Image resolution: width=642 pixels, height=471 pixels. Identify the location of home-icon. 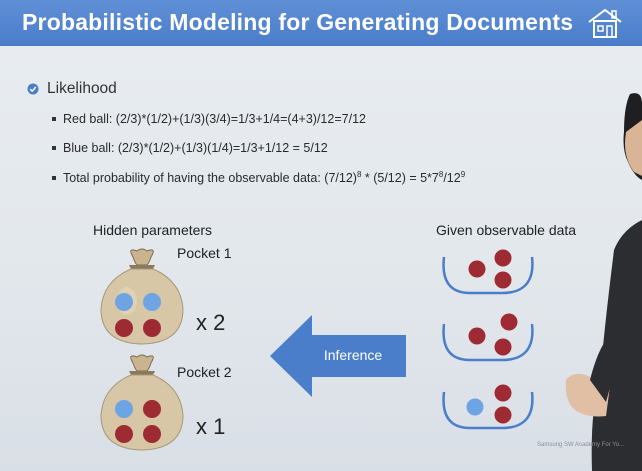
(605, 23).